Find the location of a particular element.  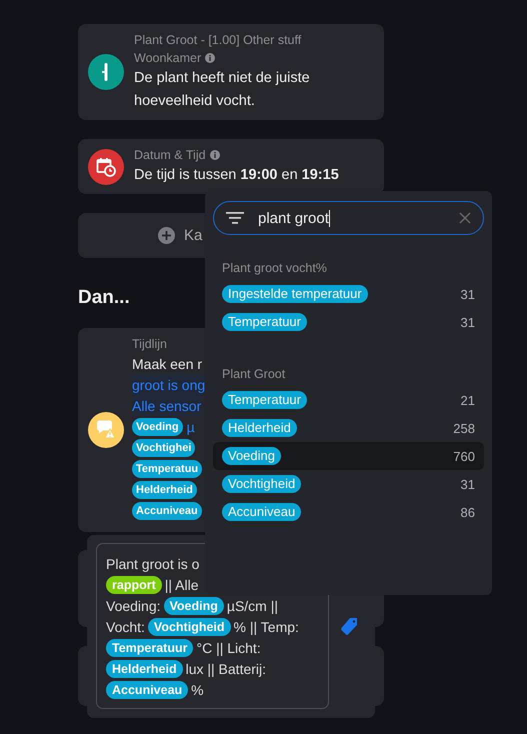

token-option: Accuniveau 86 is located at coordinates (348, 512).